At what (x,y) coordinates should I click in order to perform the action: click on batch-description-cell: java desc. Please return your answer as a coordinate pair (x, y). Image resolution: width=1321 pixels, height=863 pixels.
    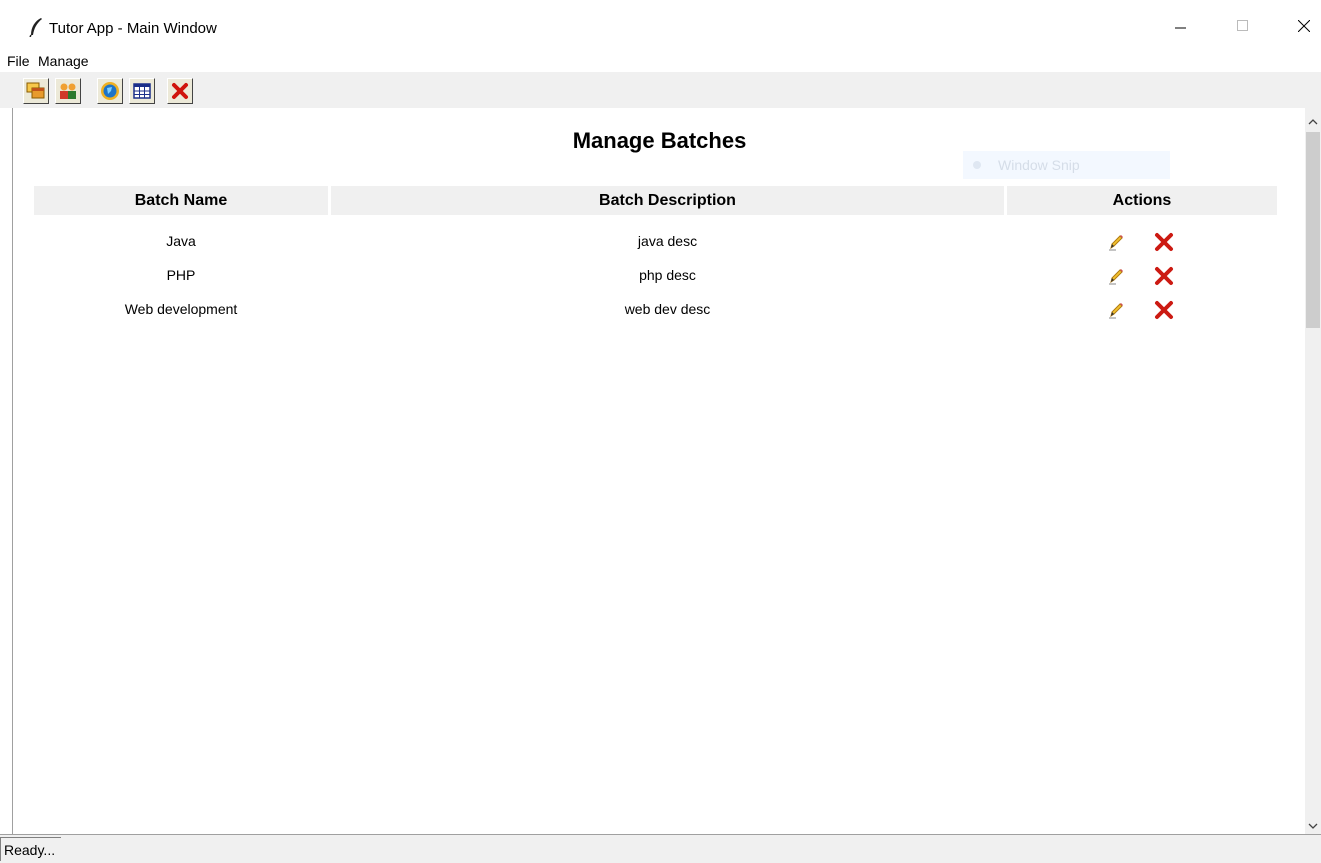
    Looking at the image, I should click on (667, 241).